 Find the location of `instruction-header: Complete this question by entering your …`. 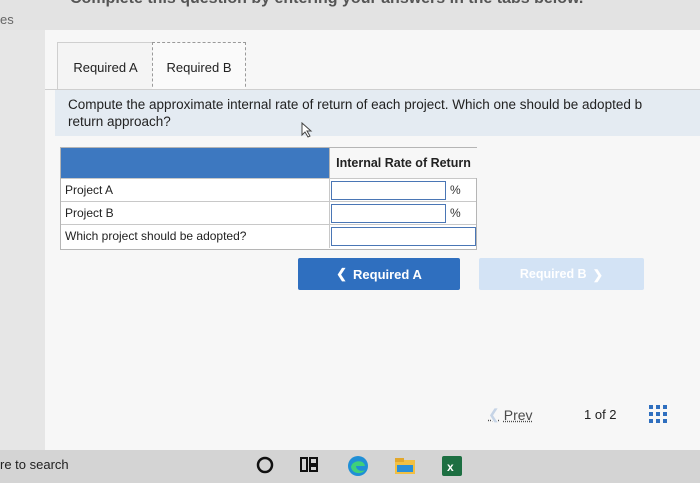

instruction-header: Complete this question by entering your … is located at coordinates (326, 4).